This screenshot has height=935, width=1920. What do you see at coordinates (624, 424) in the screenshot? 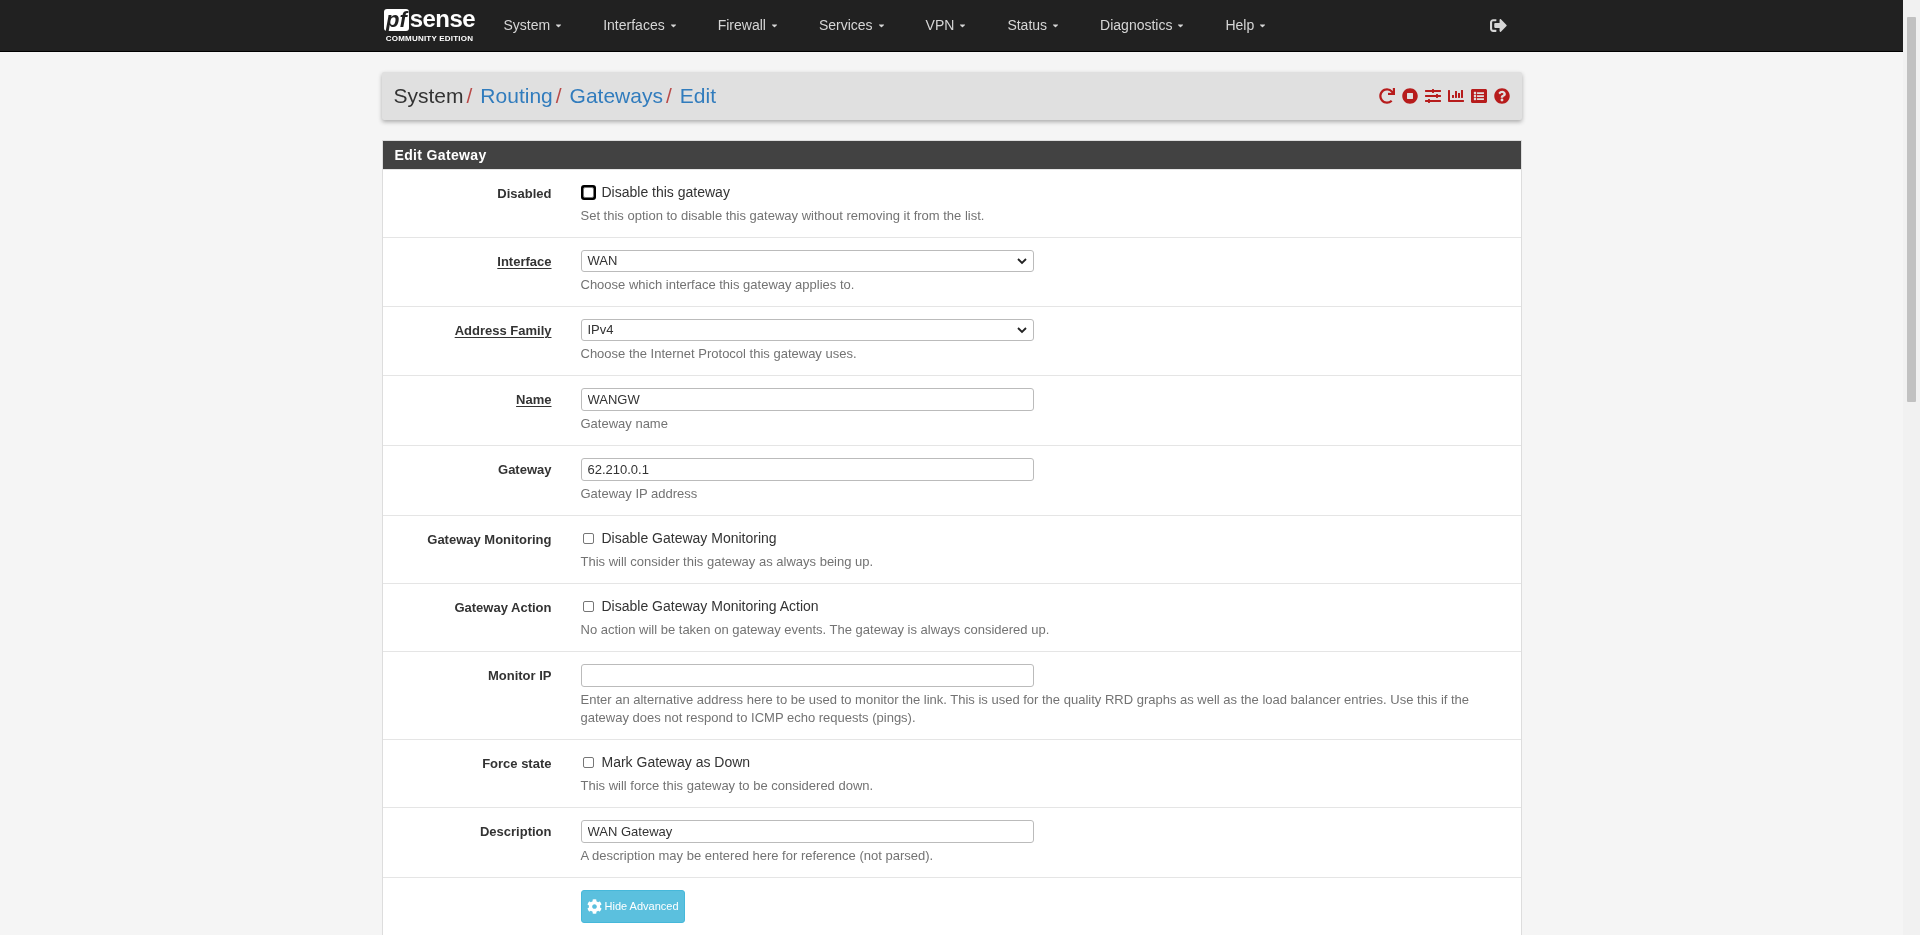
I see `help-text: Gateway name` at bounding box center [624, 424].